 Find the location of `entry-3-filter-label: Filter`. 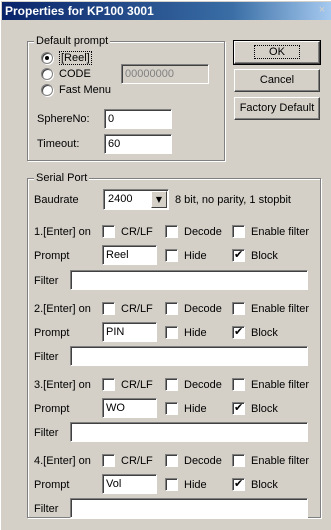

entry-3-filter-label: Filter is located at coordinates (46, 433).